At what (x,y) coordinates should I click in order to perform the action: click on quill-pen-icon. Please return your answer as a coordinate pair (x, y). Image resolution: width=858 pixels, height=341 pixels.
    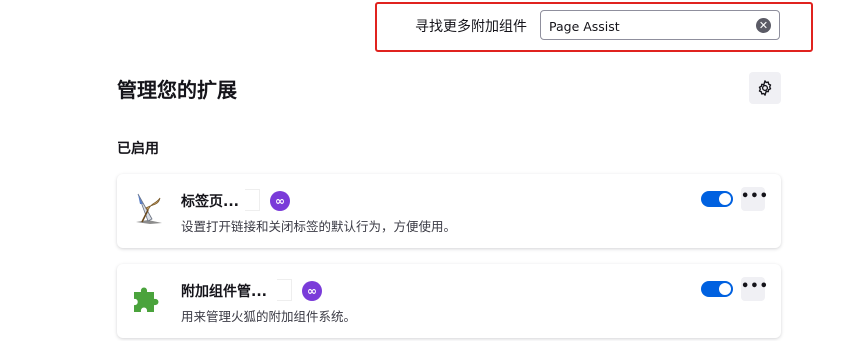
    Looking at the image, I should click on (148, 208).